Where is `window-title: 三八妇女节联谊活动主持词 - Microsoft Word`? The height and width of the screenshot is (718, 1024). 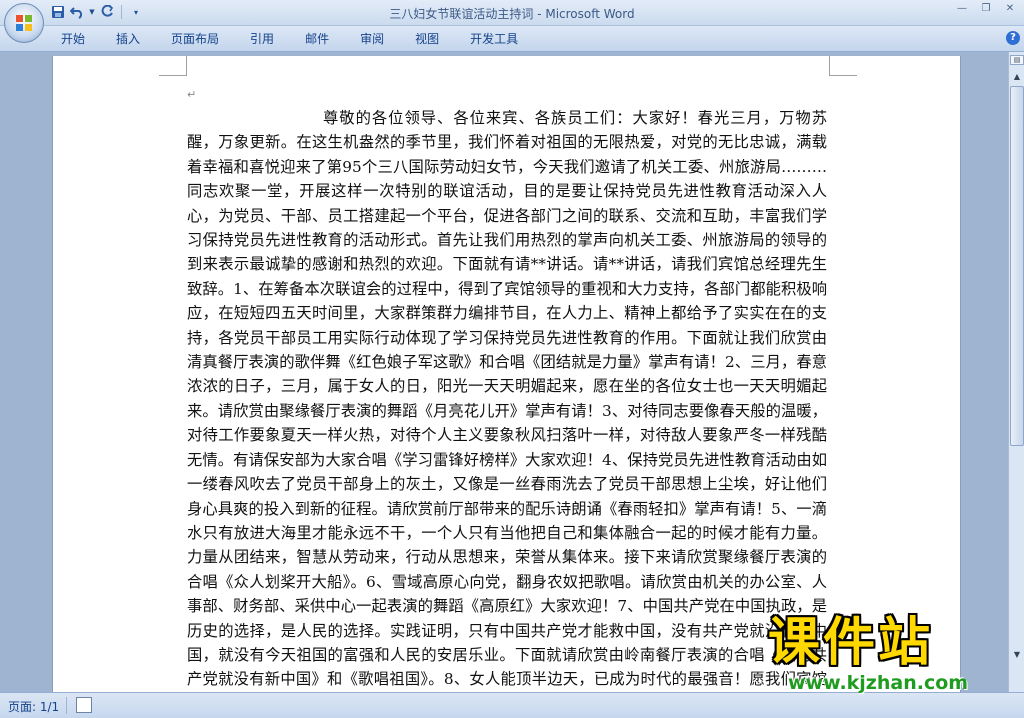 window-title: 三八妇女节联谊活动主持词 - Microsoft Word is located at coordinates (512, 14).